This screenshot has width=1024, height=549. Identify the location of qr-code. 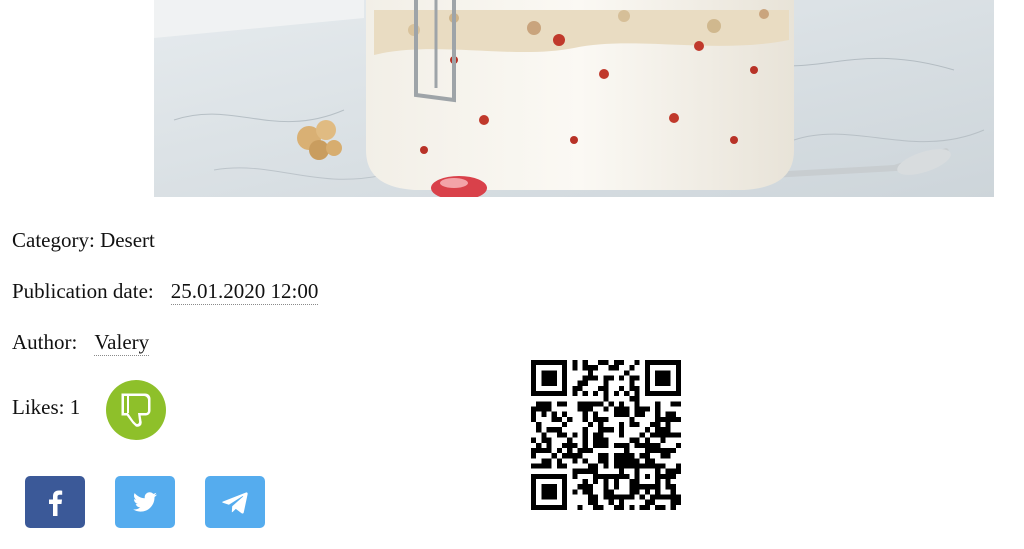
(606, 435).